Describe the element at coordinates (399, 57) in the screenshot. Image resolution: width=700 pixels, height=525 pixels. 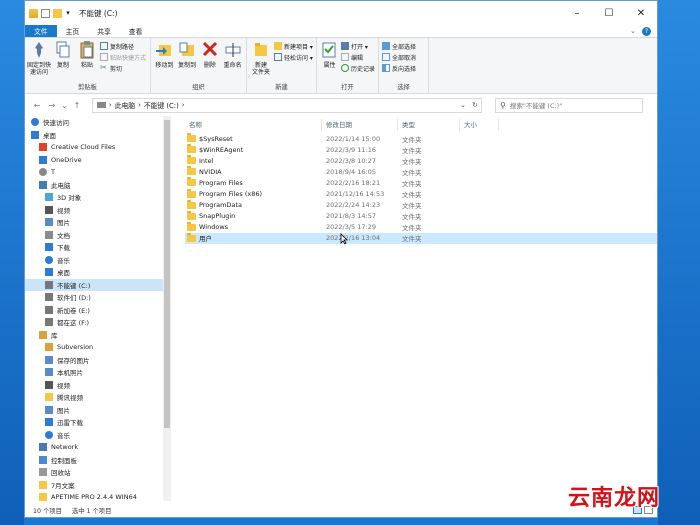
I see `select-none-button: 全部取消` at that location.